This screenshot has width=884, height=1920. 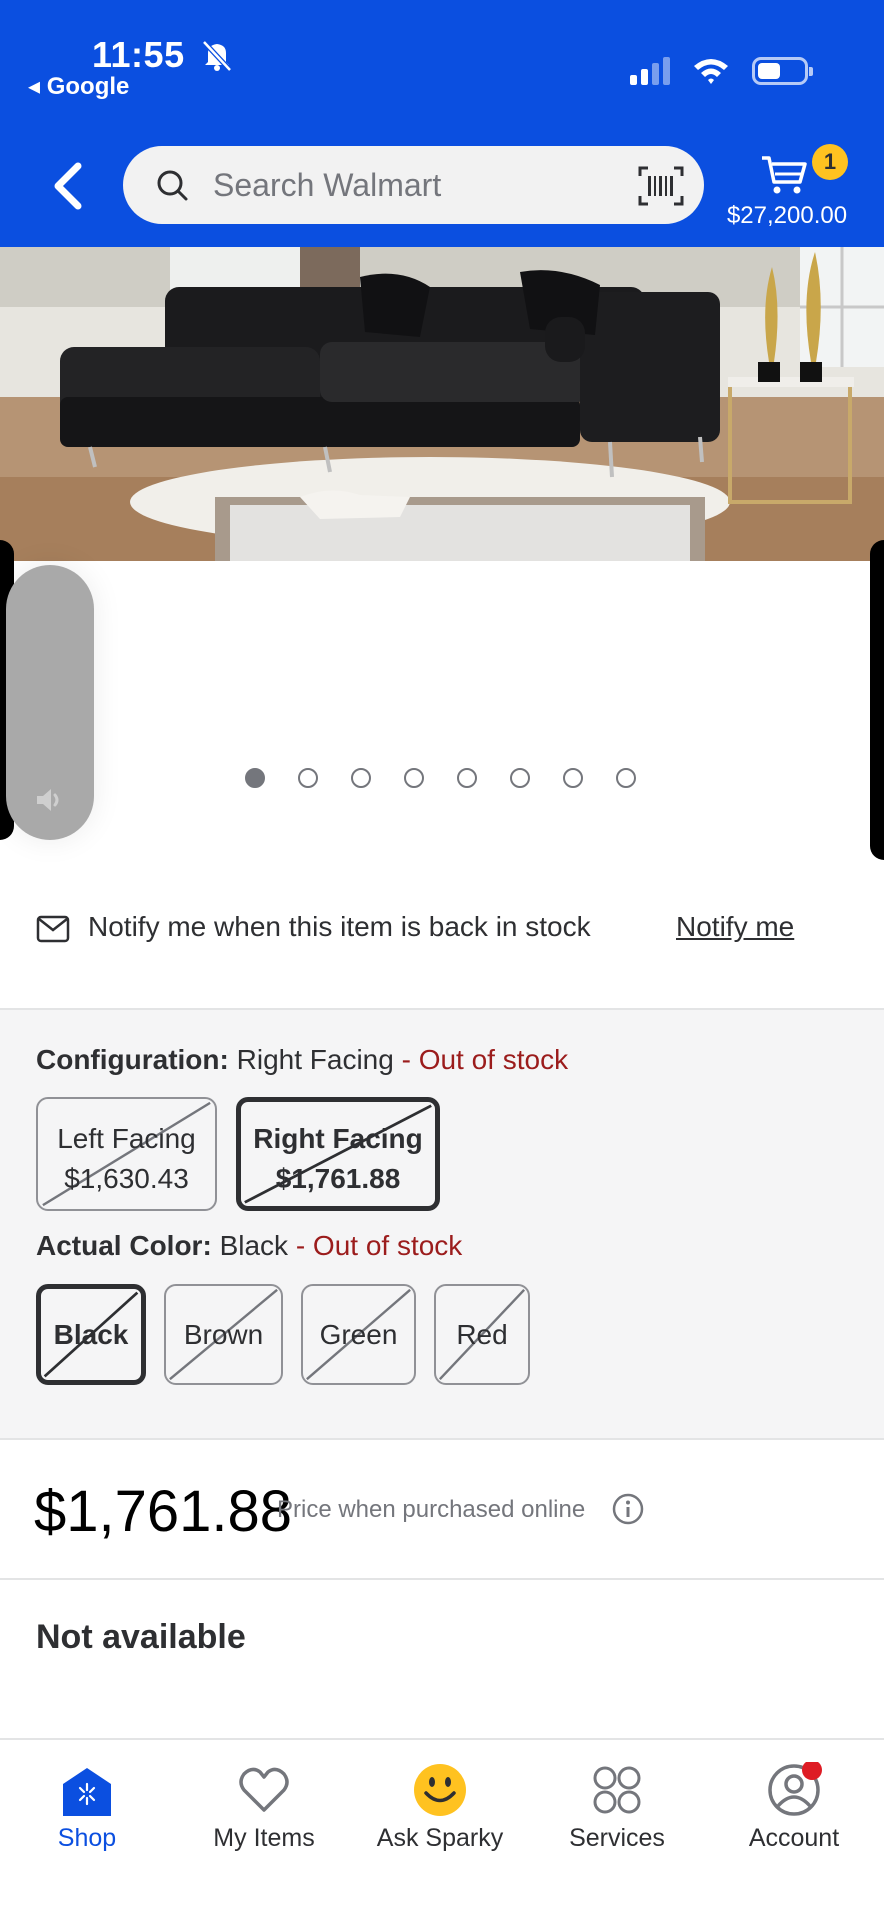 I want to click on color-option-label: Red, so click(x=482, y=1334).